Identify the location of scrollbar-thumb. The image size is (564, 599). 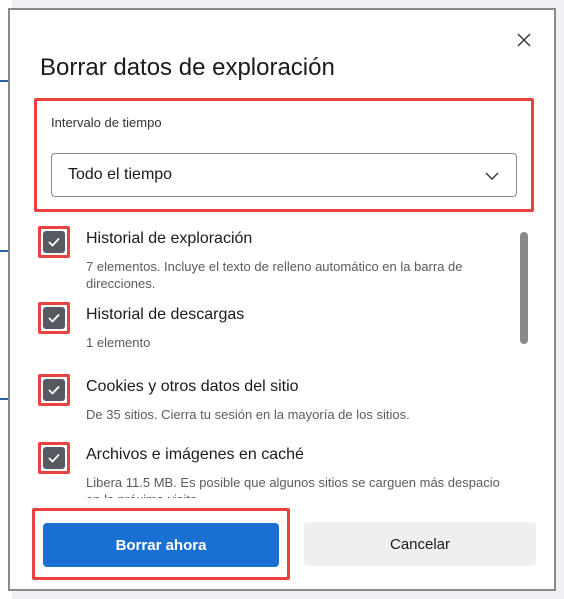
(524, 288).